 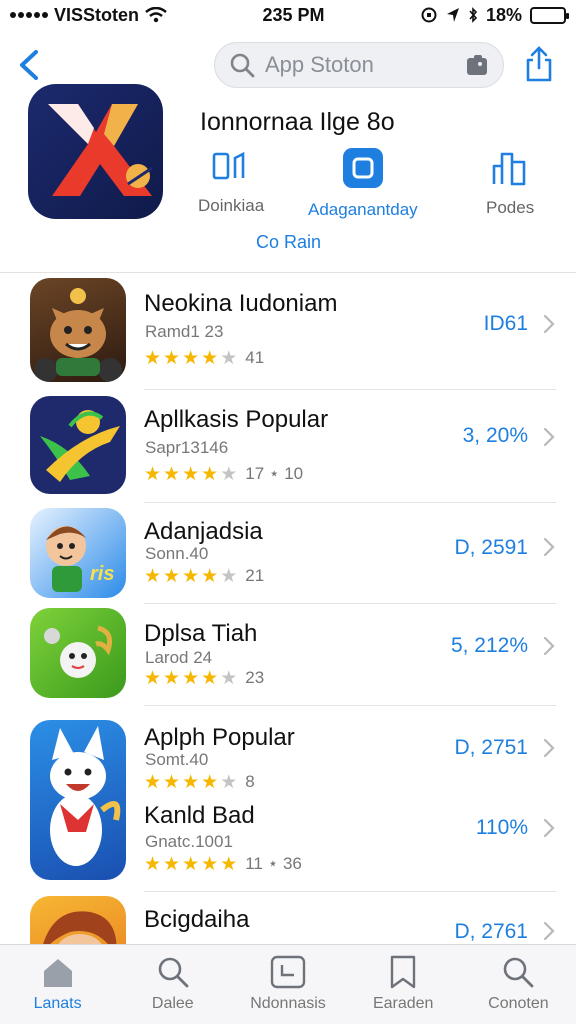 I want to click on rating-count: 8, so click(x=250, y=781).